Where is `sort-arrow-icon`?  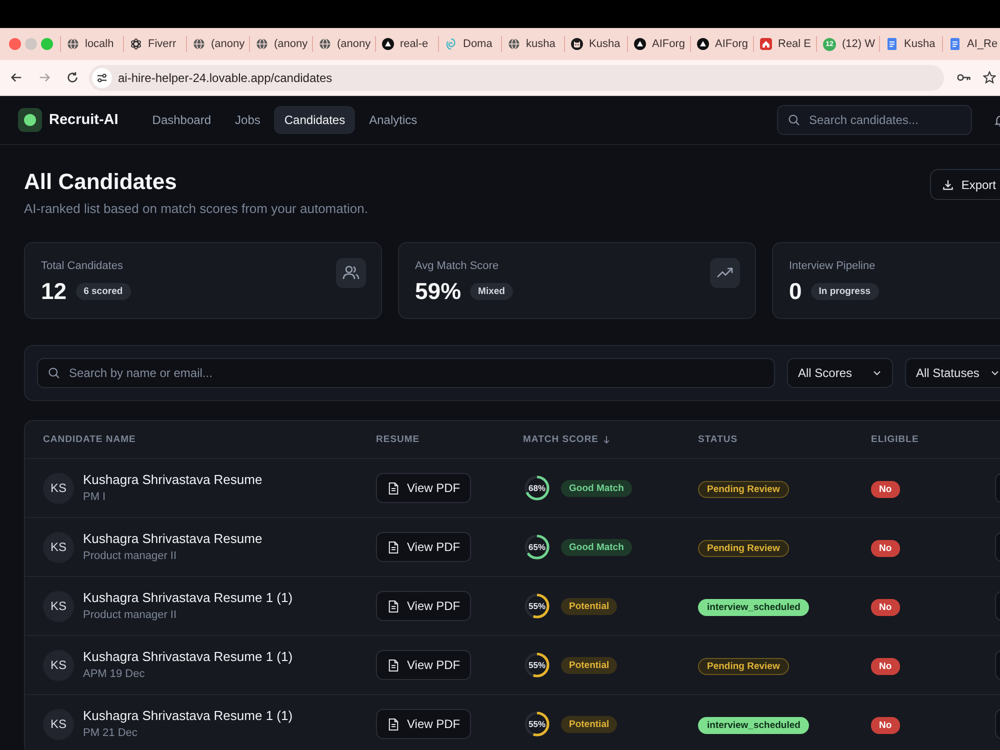 sort-arrow-icon is located at coordinates (606, 439).